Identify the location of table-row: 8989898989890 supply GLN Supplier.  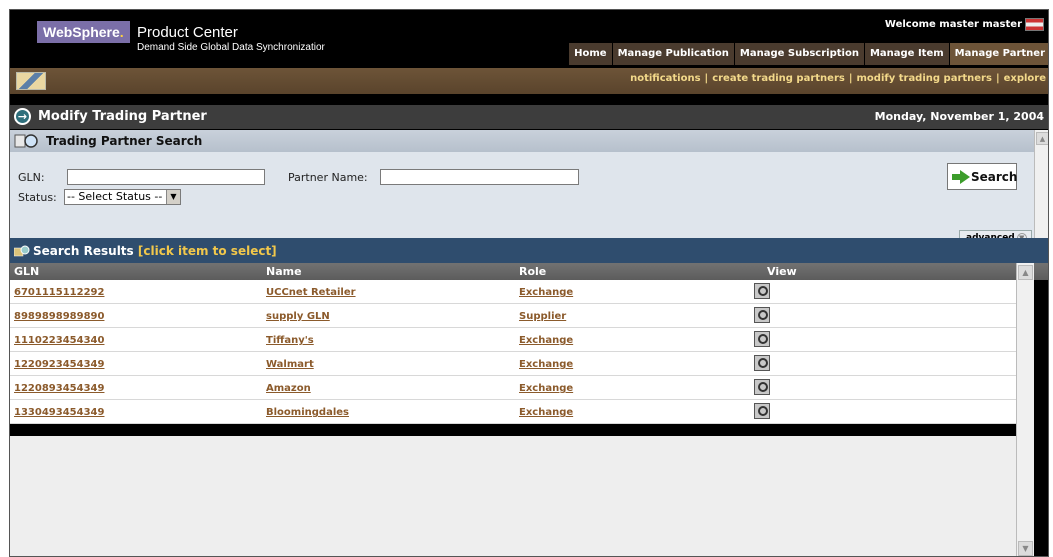
(513, 316).